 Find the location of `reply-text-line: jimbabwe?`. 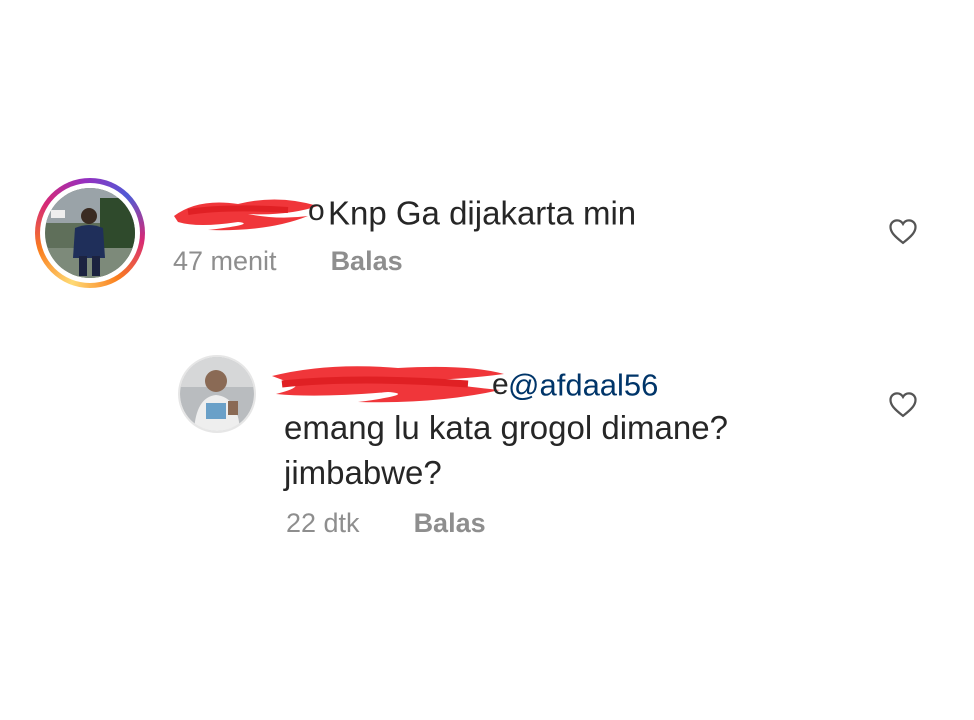

reply-text-line: jimbabwe? is located at coordinates (363, 472).